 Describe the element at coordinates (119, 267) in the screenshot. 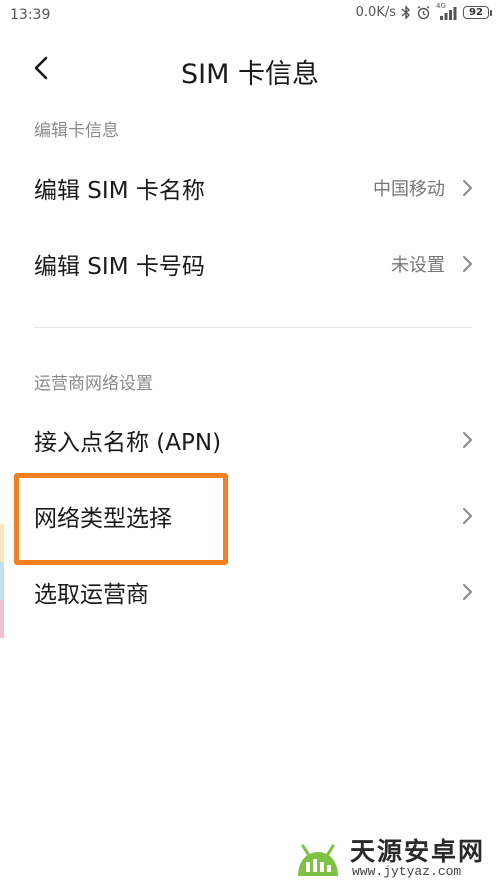

I see `row-label: 编辑 SIM 卡号码` at that location.